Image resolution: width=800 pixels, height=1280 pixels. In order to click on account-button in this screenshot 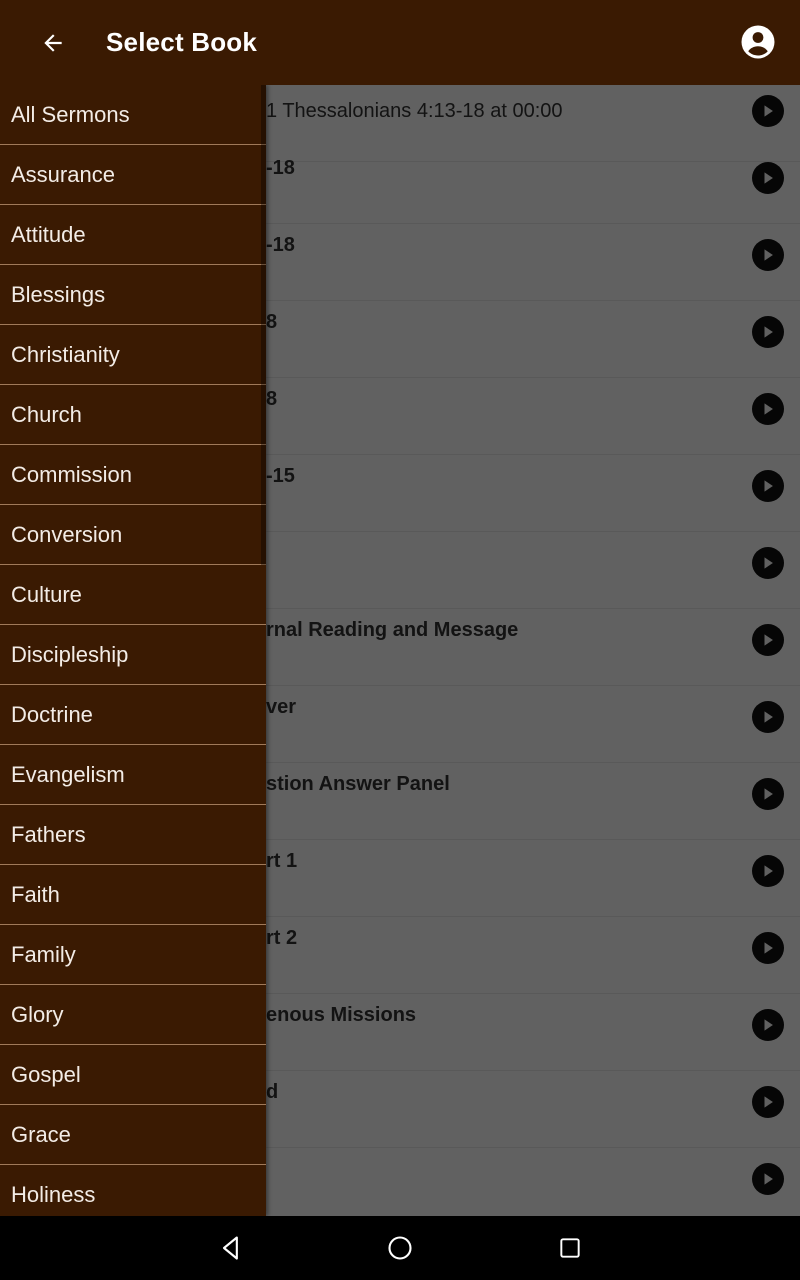, I will do `click(758, 42)`.